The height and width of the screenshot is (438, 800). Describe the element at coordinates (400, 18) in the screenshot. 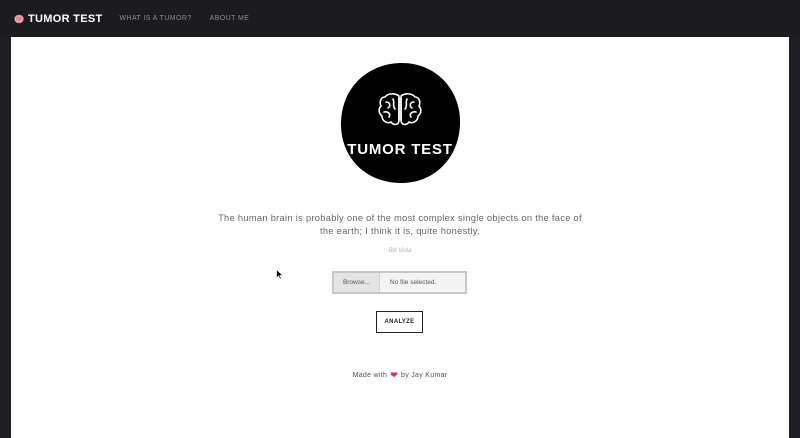

I see `navbar: TUMOR TEST WHAT IS A TUMOR? ABOUT ME` at that location.